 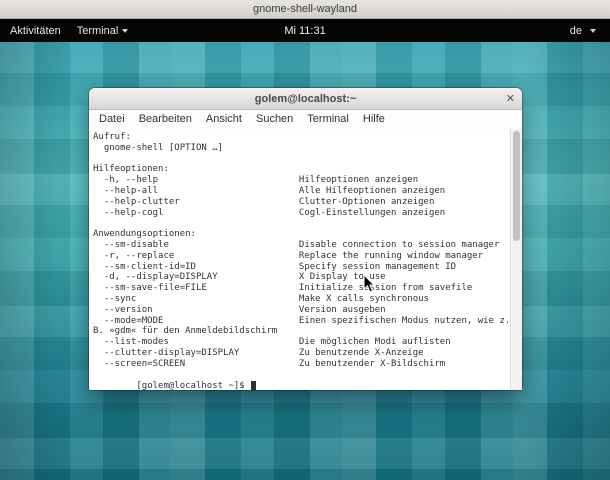 I want to click on menu-suchen: Suchen, so click(x=274, y=119).